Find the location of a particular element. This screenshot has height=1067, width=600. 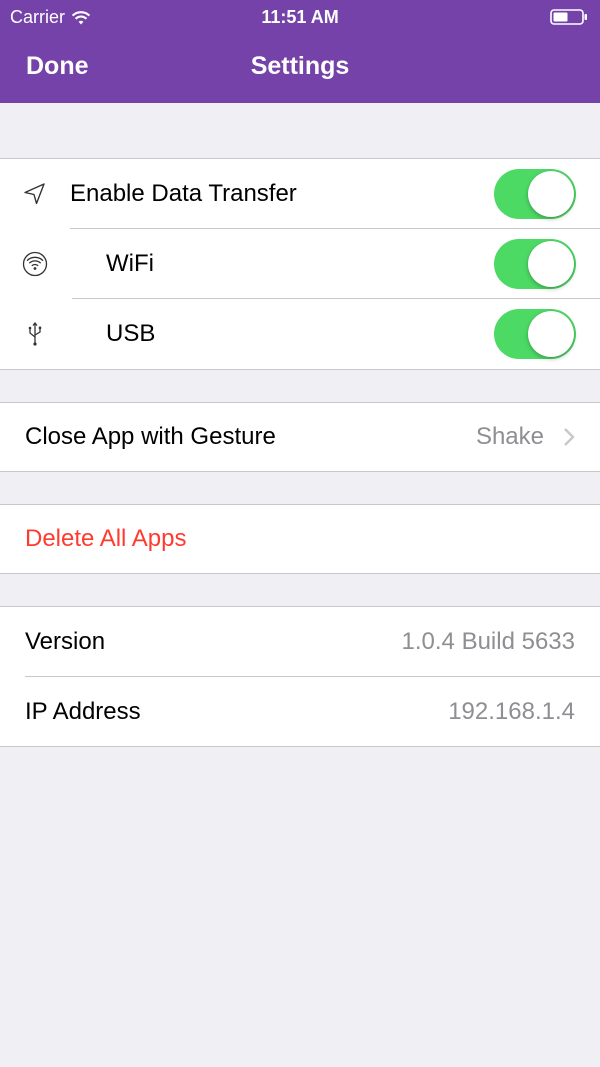

top-bar: Carrier 11:51 AM Done Settings is located at coordinates (300, 51).